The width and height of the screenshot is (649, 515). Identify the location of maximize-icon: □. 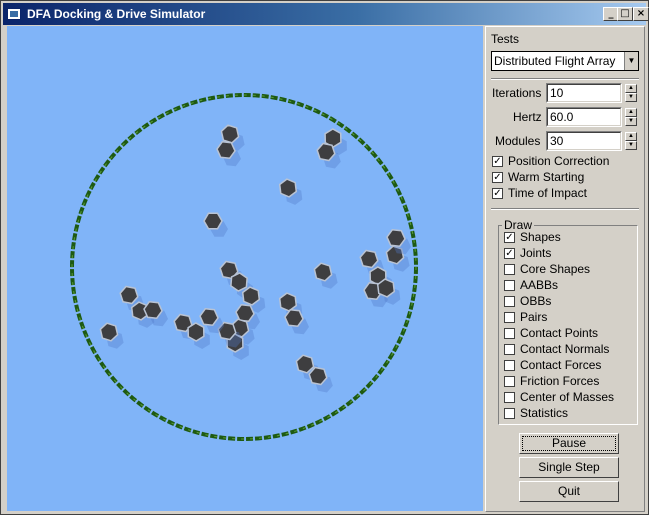
(625, 13).